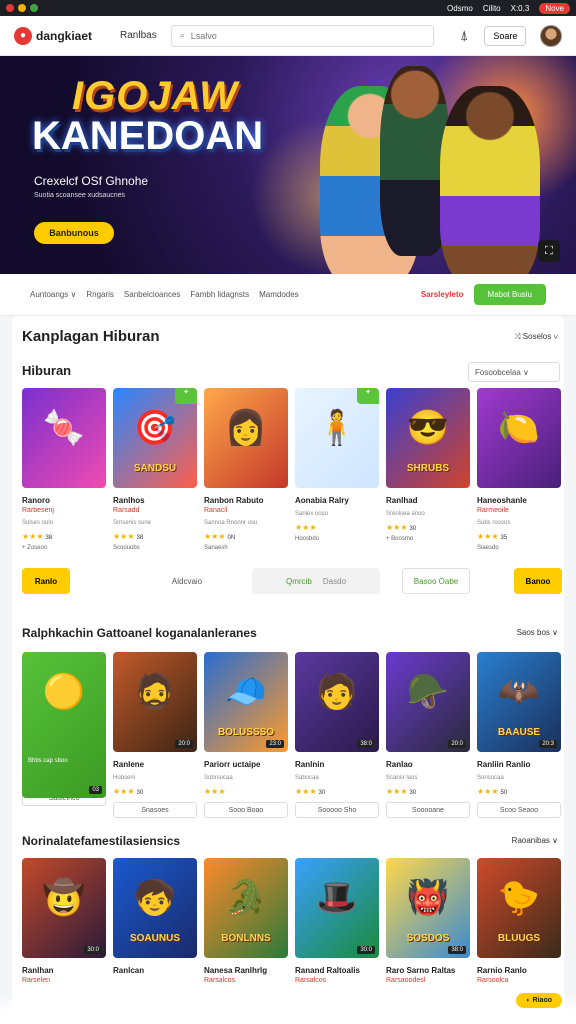 The image size is (576, 1024). Describe the element at coordinates (306, 527) in the screenshot. I see `rating-stars: ★★★` at that location.